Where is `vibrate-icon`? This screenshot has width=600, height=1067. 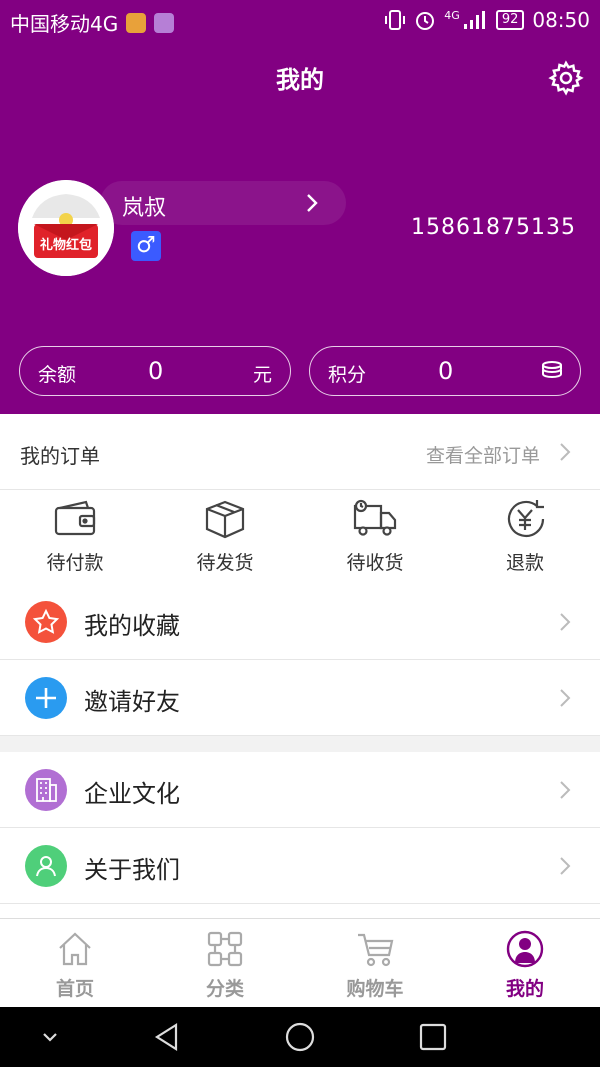
vibrate-icon is located at coordinates (395, 20).